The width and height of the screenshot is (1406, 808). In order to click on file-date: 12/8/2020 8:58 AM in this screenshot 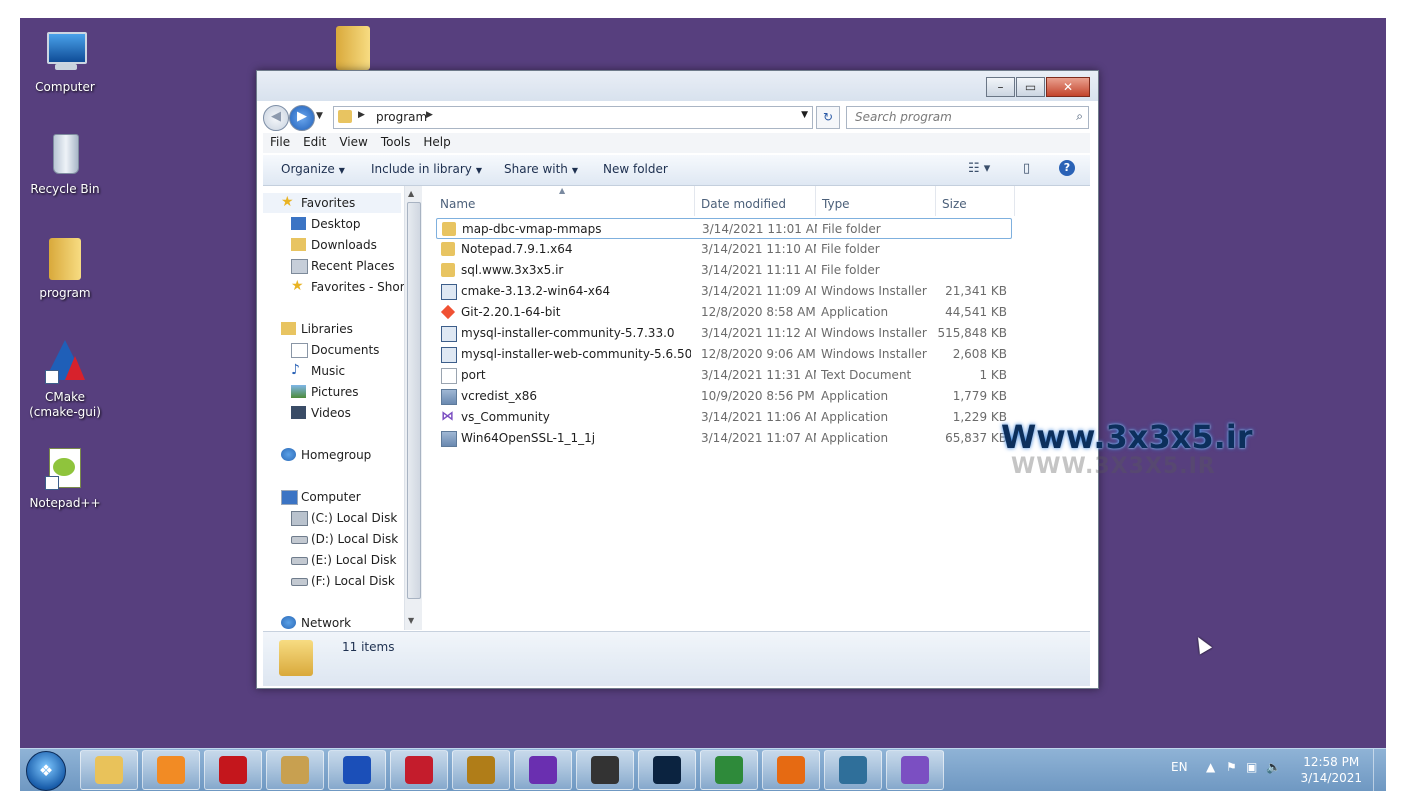, I will do `click(758, 312)`.